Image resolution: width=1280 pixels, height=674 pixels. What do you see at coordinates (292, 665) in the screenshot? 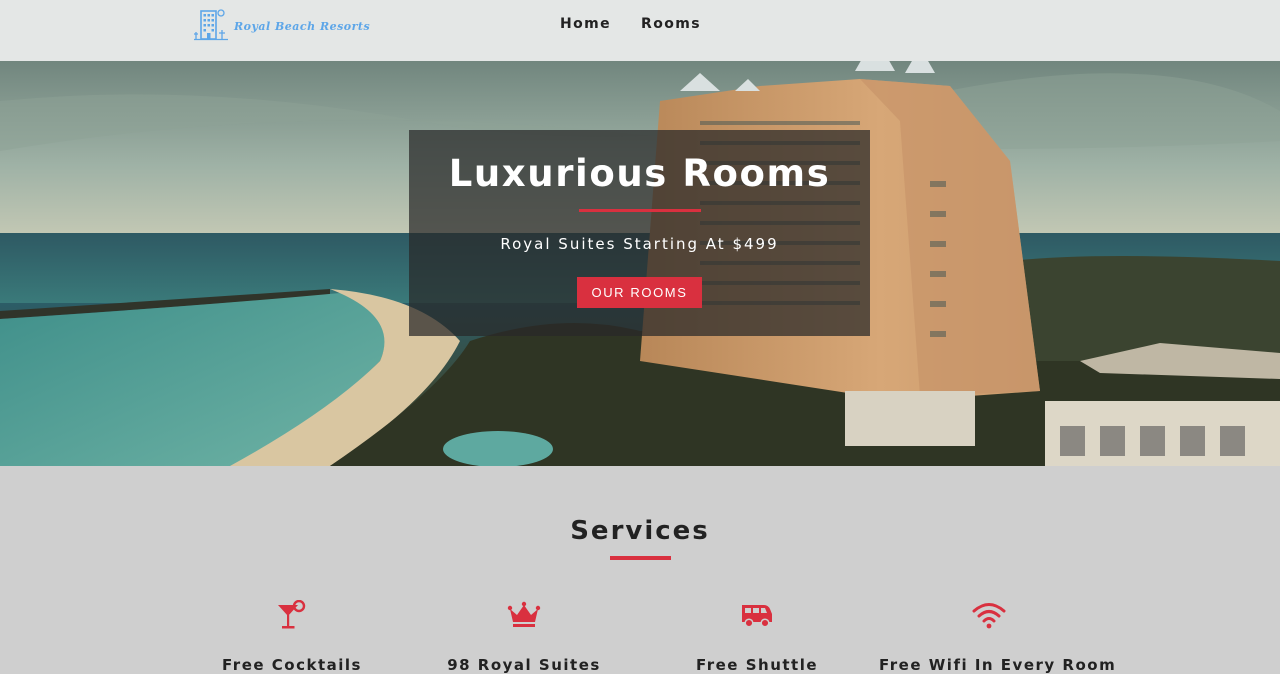
I see `service-label: Free Cocktails` at bounding box center [292, 665].